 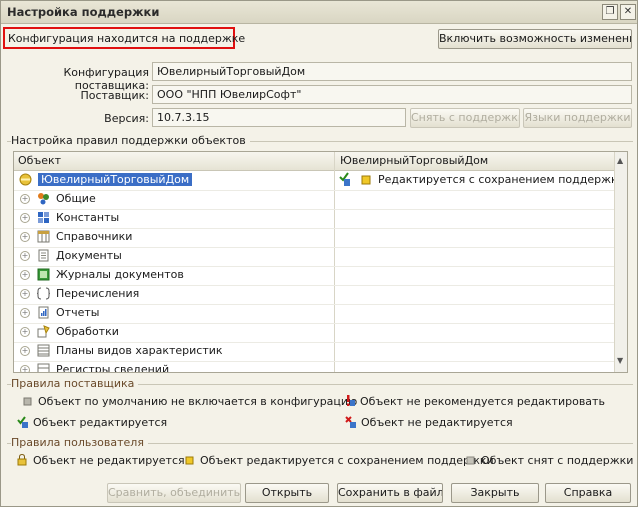 What do you see at coordinates (314, 295) in the screenshot?
I see `table-row: + Перечисления` at bounding box center [314, 295].